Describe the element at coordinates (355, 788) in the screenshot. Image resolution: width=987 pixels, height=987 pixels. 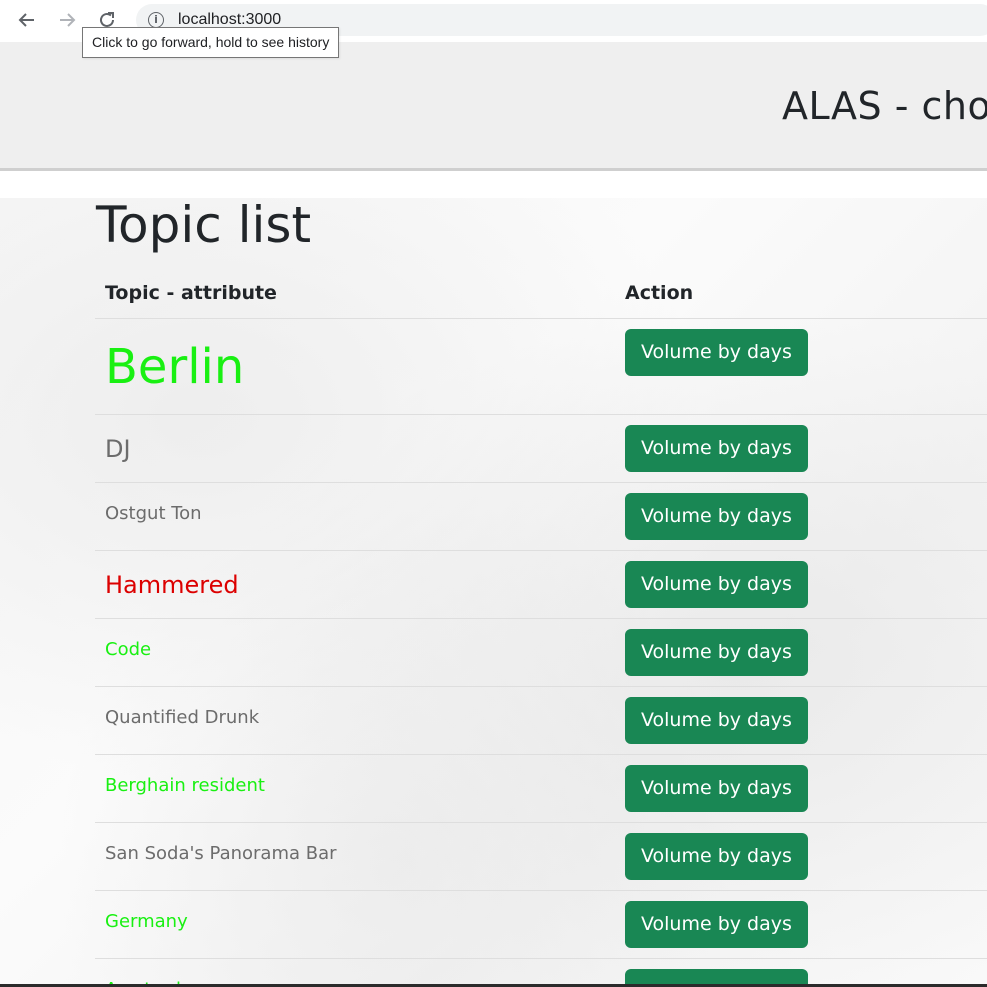
I see `topic-cell: Berghain resident` at that location.